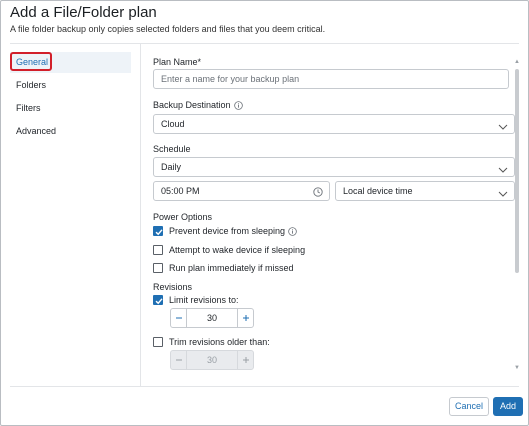  I want to click on schedule-label: Schedule, so click(172, 149).